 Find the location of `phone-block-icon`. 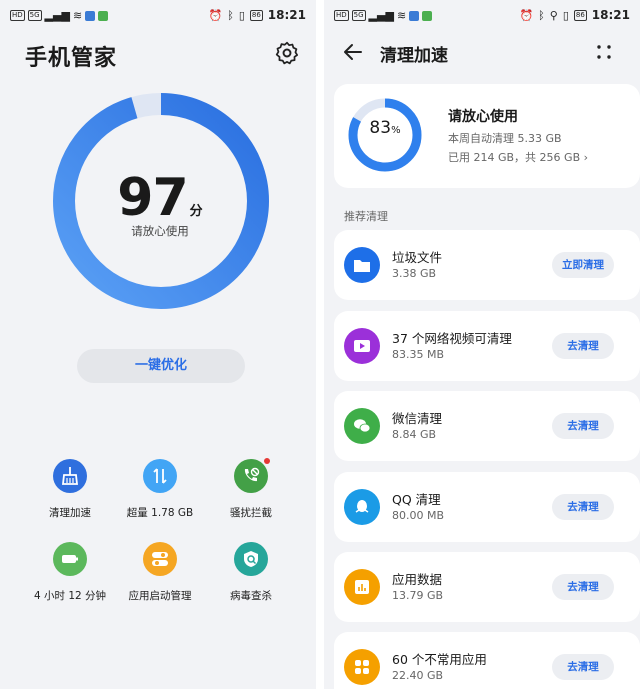

phone-block-icon is located at coordinates (252, 475).